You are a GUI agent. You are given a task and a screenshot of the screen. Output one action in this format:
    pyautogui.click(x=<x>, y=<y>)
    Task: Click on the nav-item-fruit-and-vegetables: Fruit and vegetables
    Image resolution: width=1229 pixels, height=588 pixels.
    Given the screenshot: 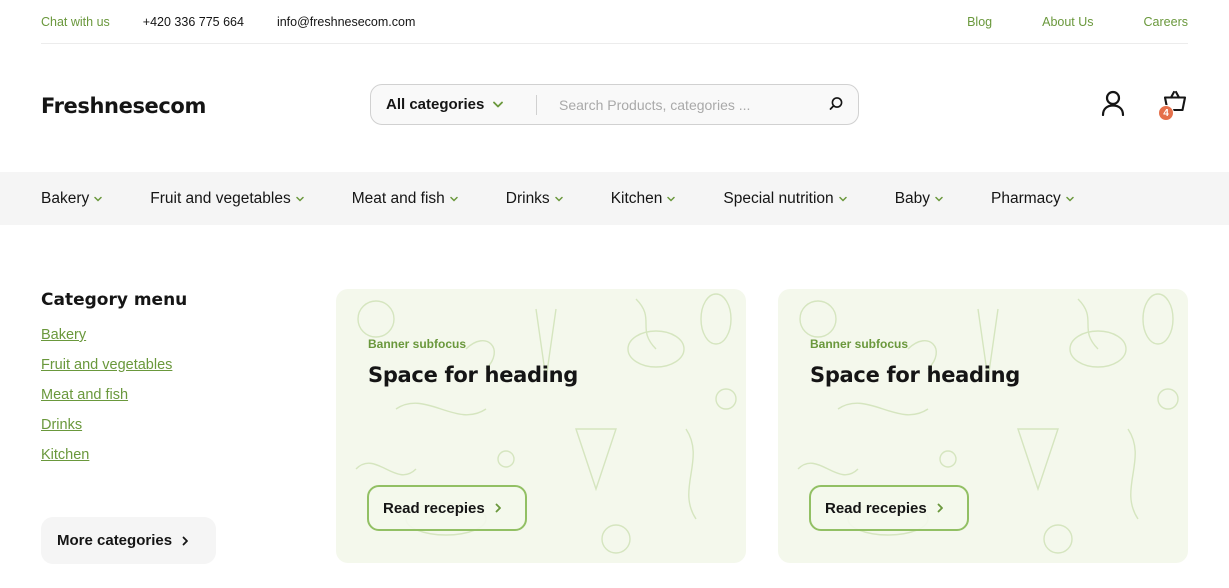 What is the action you would take?
    pyautogui.click(x=227, y=198)
    